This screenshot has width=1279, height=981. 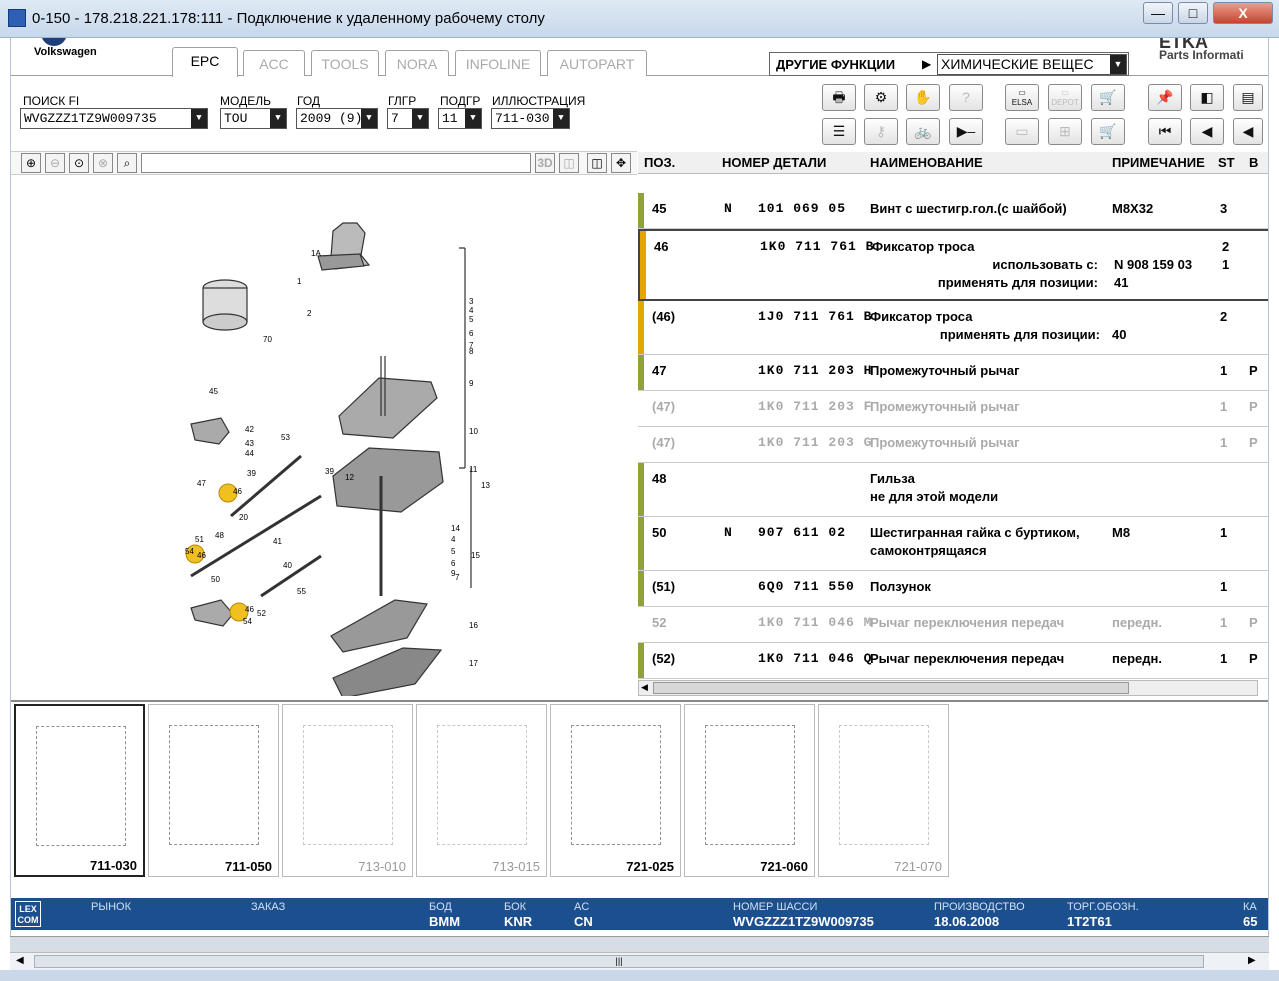 What do you see at coordinates (530, 118) in the screenshot?
I see `filter-illustration-select: 711-030 ▼` at bounding box center [530, 118].